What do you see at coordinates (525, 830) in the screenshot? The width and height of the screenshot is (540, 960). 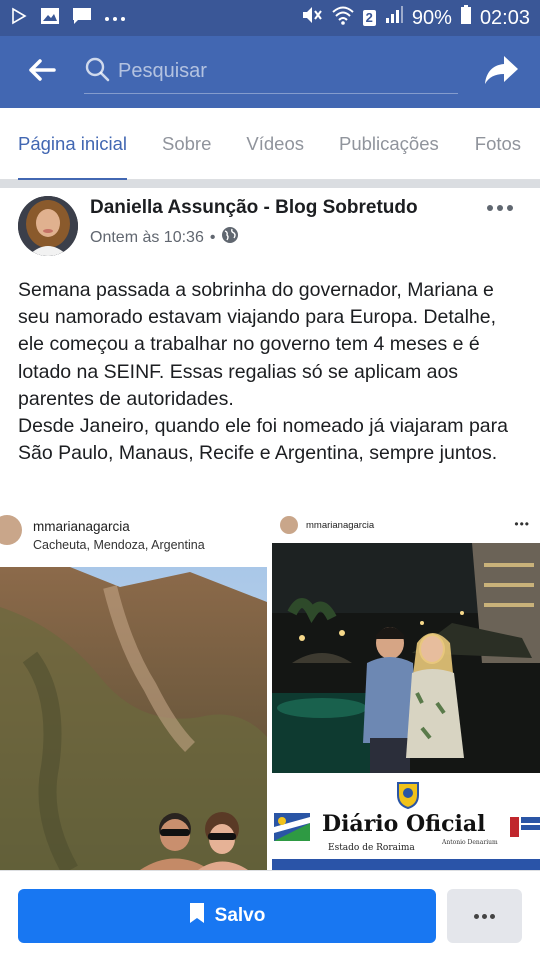 I see `imprensa-oficial-logo-icon` at bounding box center [525, 830].